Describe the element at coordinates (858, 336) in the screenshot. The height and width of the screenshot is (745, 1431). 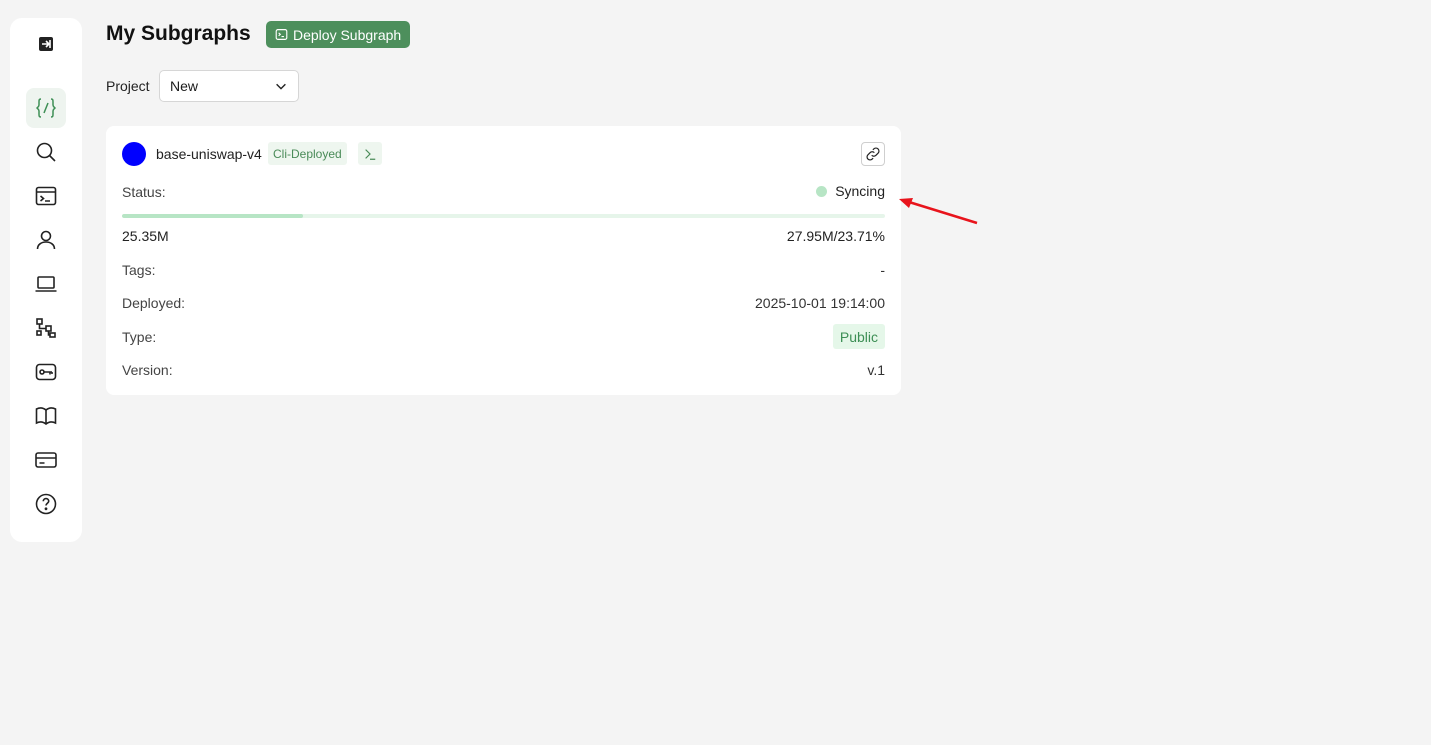
I see `type-badge: Public` at that location.